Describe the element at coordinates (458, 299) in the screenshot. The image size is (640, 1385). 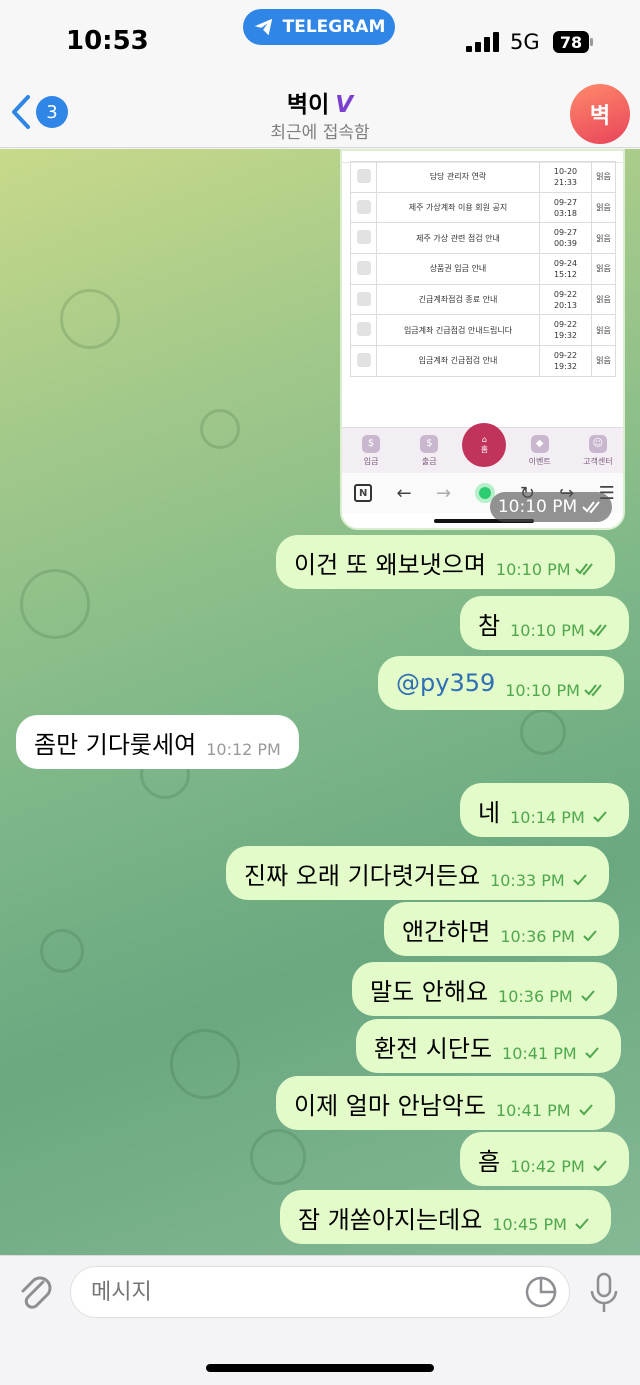
I see `notice-title: 긴급계좌점검 종료 안내` at that location.